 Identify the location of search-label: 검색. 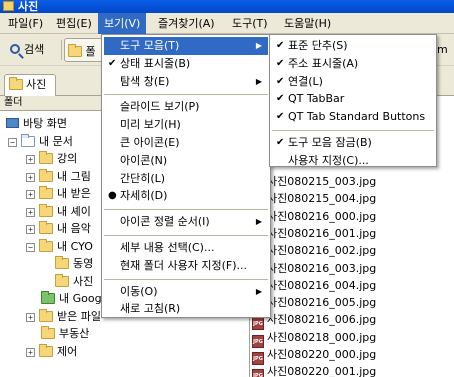
(34, 49).